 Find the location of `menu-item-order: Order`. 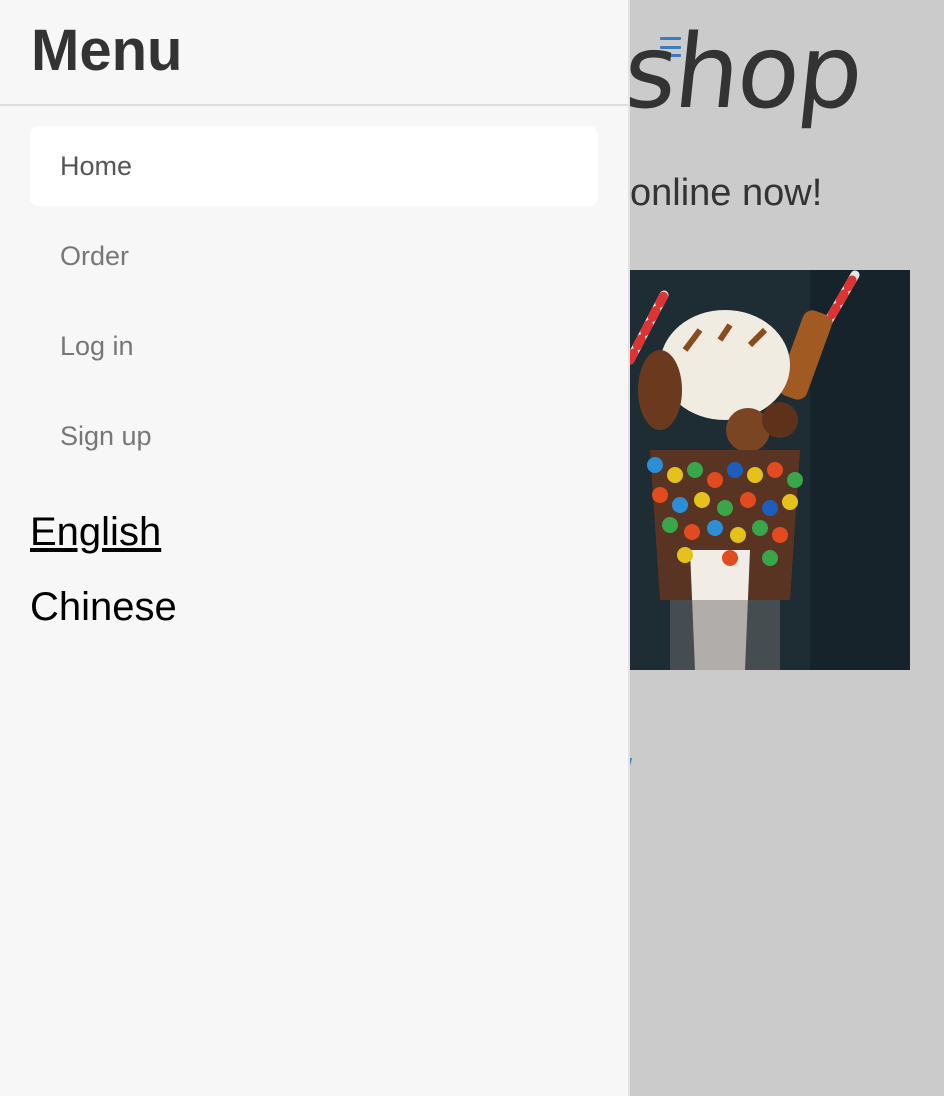

menu-item-order: Order is located at coordinates (314, 256).